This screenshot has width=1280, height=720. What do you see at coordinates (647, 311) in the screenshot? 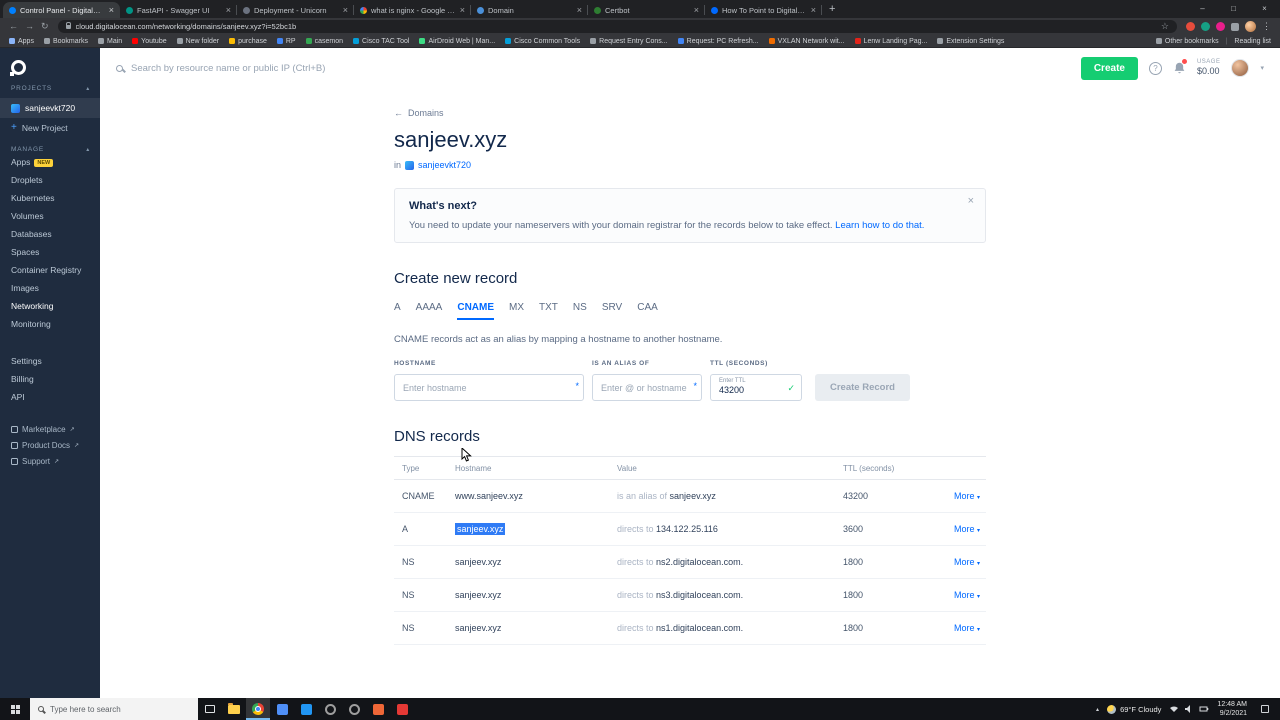
I see `tab-caa: CAA` at bounding box center [647, 311].